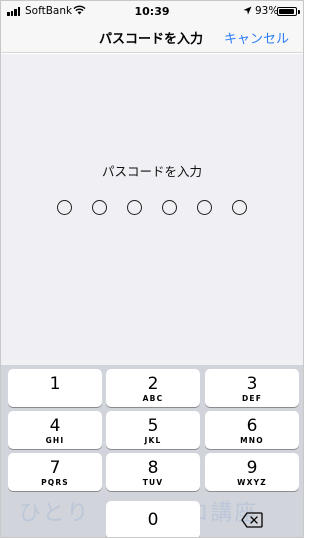 The height and width of the screenshot is (538, 320). I want to click on key-digit: 9, so click(252, 468).